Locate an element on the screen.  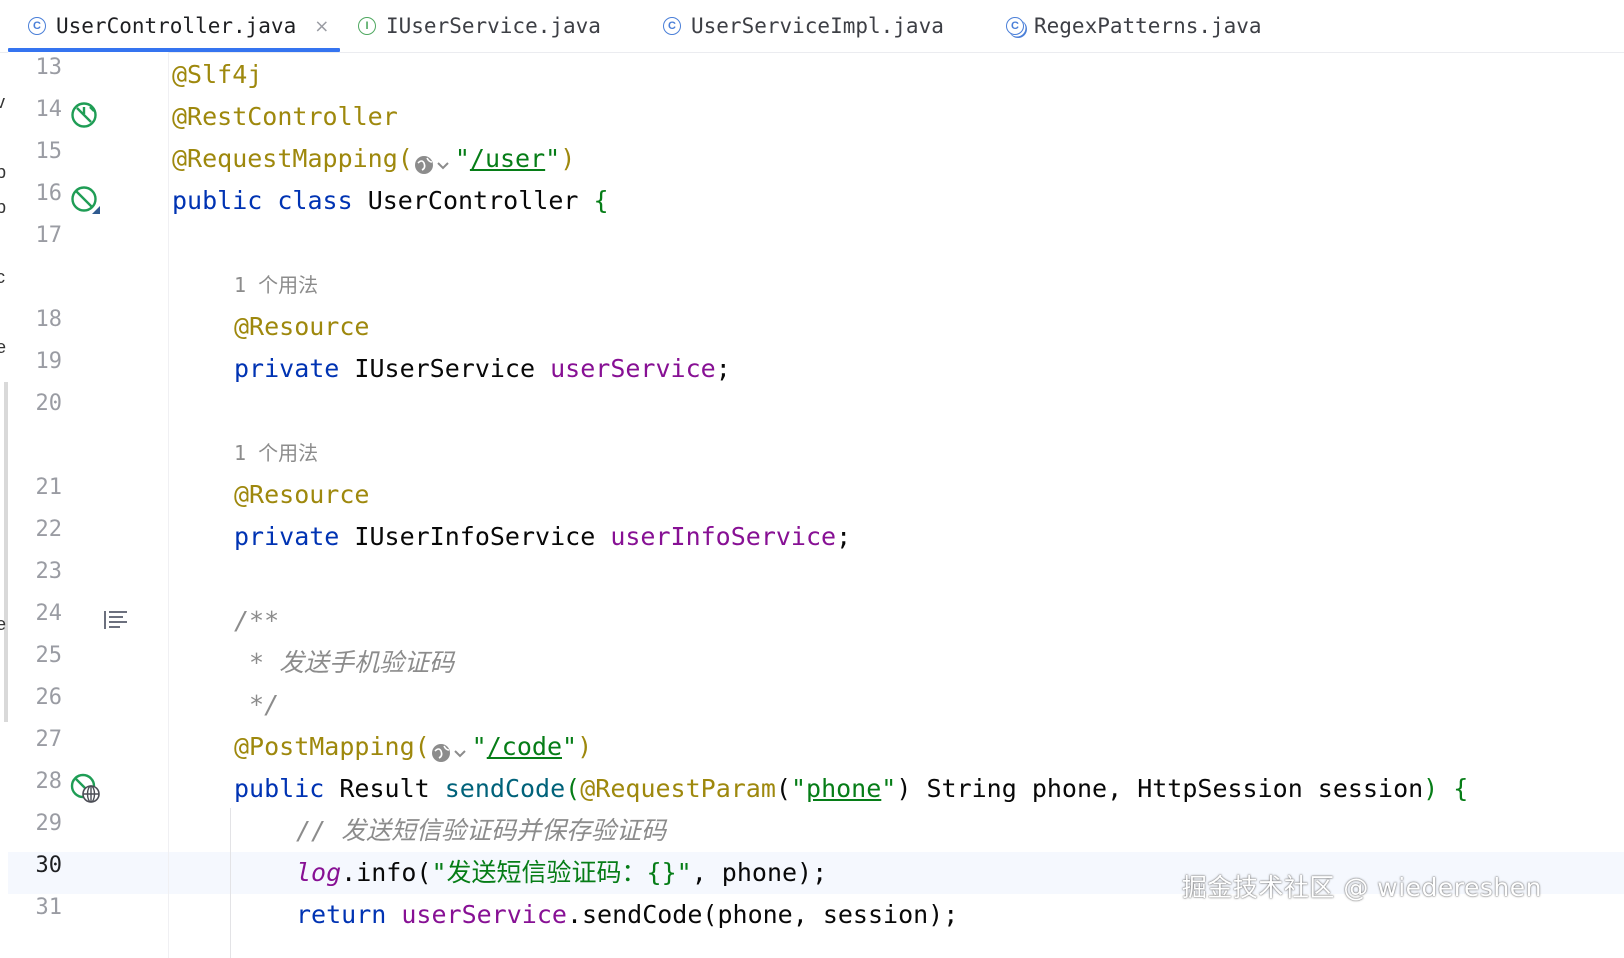
project-panel-edge: v p p c l e i e is located at coordinates (4, 505).